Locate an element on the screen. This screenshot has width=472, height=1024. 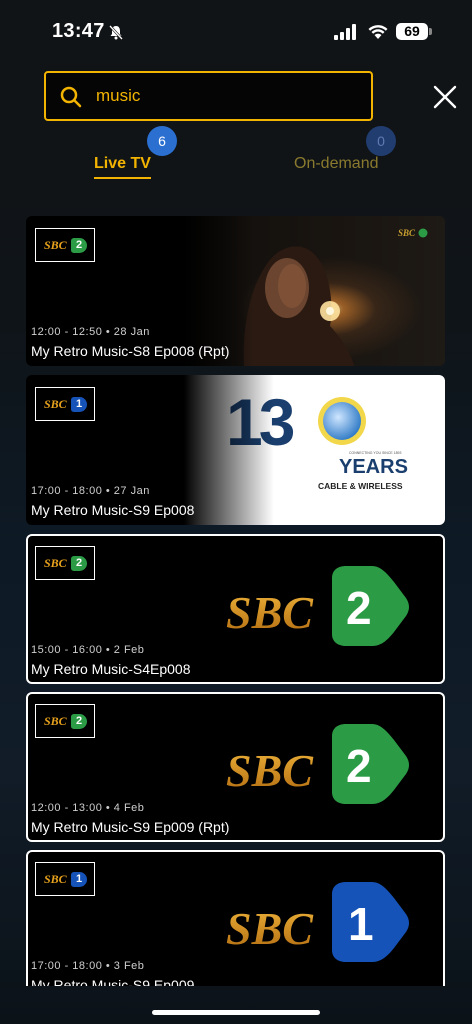
program-time: 12:00 - 12:50 • 28 Jan is located at coordinates (90, 332).